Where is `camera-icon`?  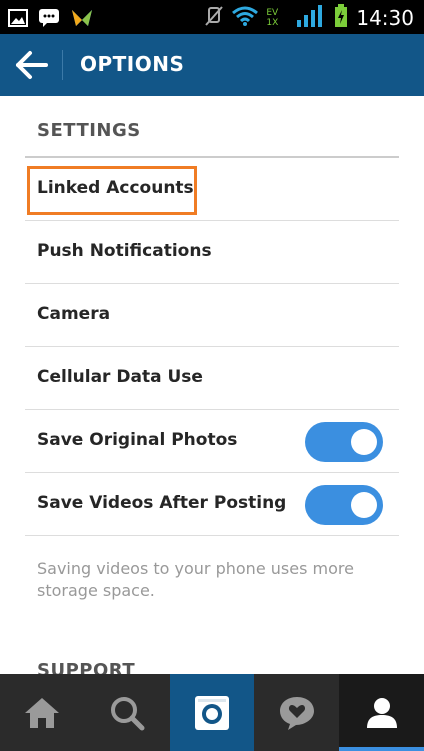 camera-icon is located at coordinates (211, 712).